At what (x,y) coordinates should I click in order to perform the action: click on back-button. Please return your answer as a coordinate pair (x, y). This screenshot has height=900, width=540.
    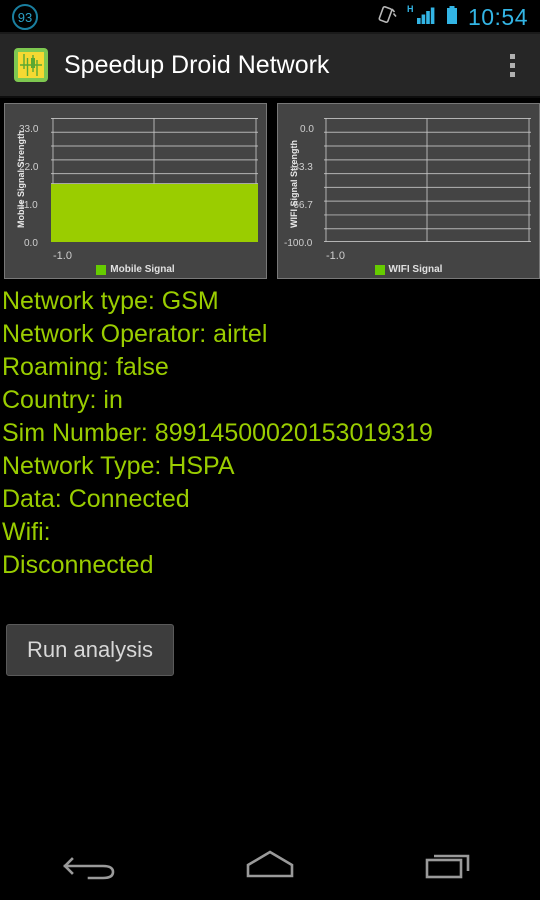
    Looking at the image, I should click on (90, 866).